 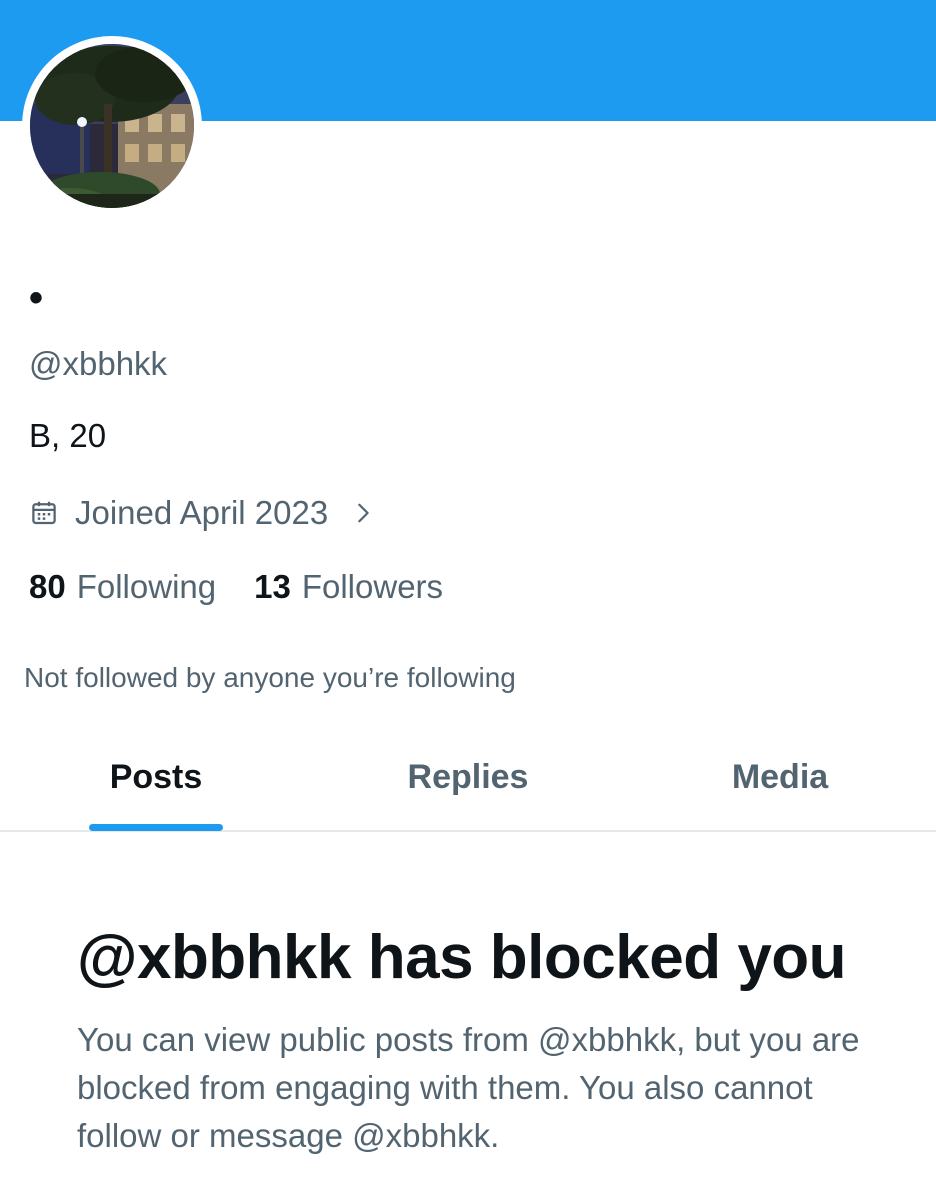 What do you see at coordinates (98, 363) in the screenshot?
I see `profile-handle: @xbbhkk` at bounding box center [98, 363].